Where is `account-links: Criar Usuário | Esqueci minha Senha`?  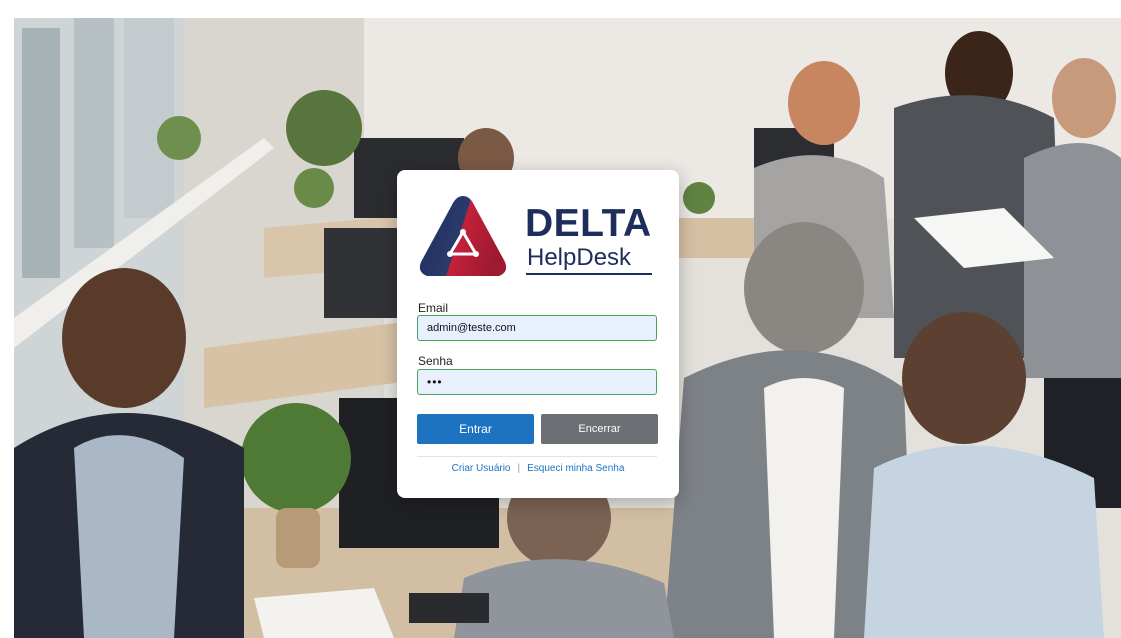
account-links: Criar Usuário | Esqueci minha Senha is located at coordinates (538, 468).